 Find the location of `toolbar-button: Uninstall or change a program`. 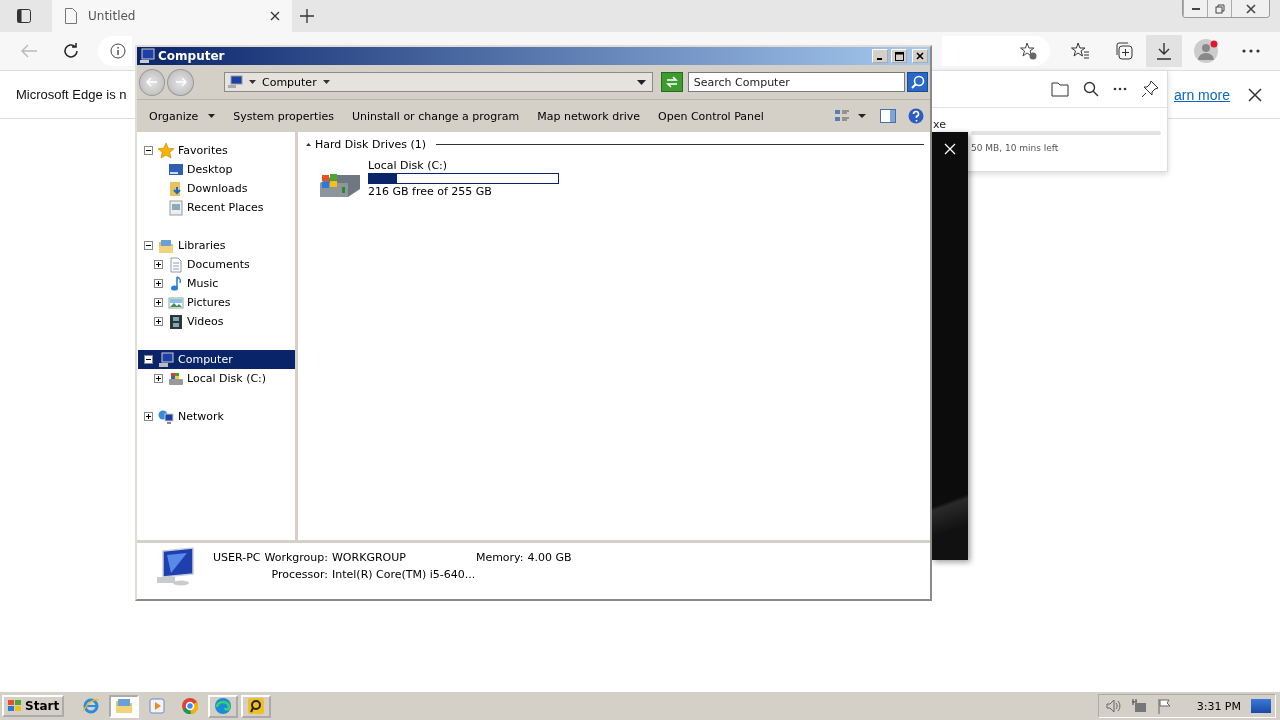

toolbar-button: Uninstall or change a program is located at coordinates (435, 116).